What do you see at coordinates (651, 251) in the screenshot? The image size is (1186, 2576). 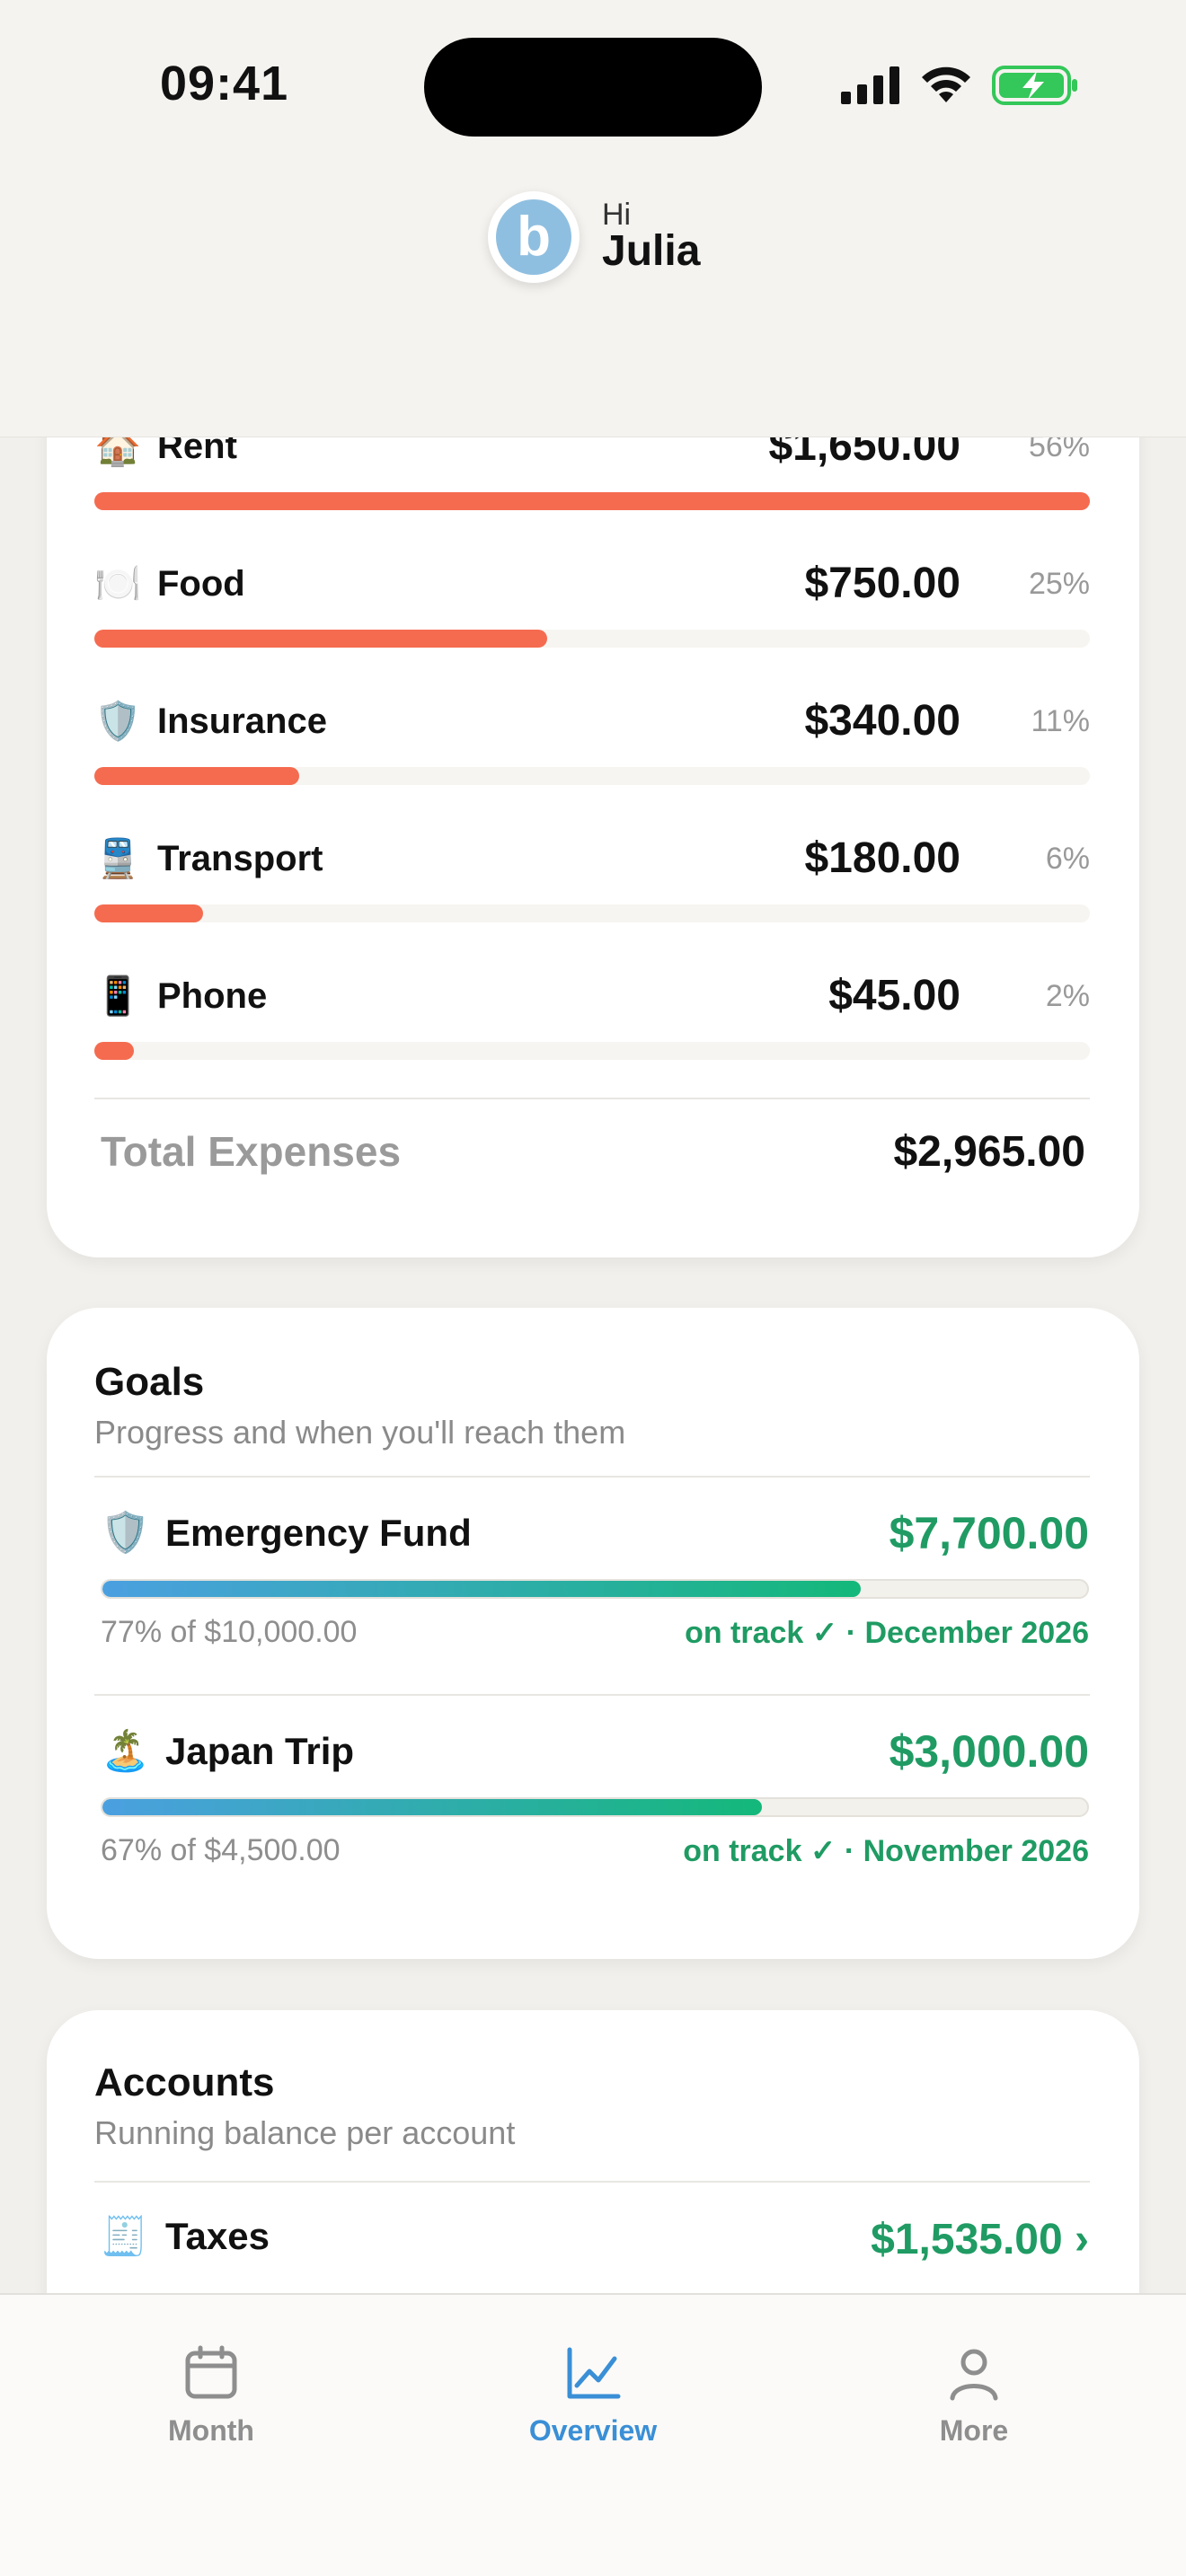 I see `user-name: Julia` at bounding box center [651, 251].